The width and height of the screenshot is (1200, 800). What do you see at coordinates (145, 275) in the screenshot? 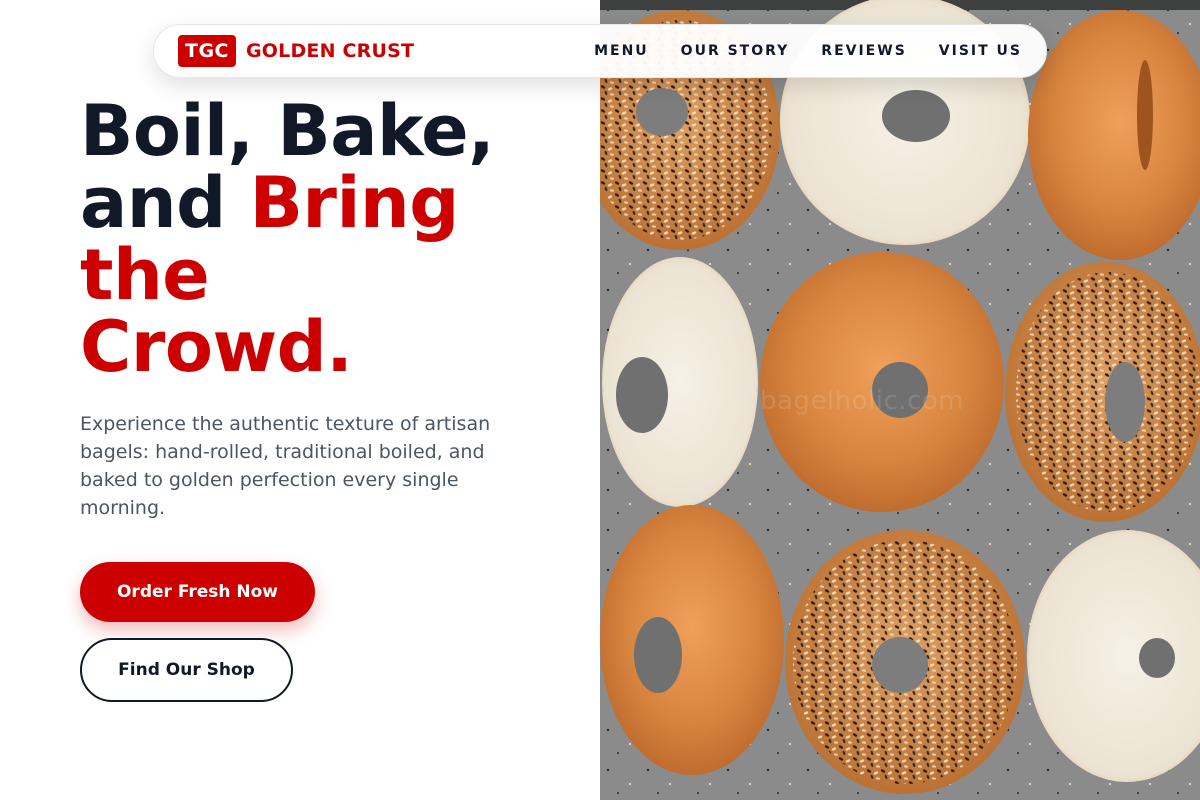
I see `headline-the: the` at bounding box center [145, 275].